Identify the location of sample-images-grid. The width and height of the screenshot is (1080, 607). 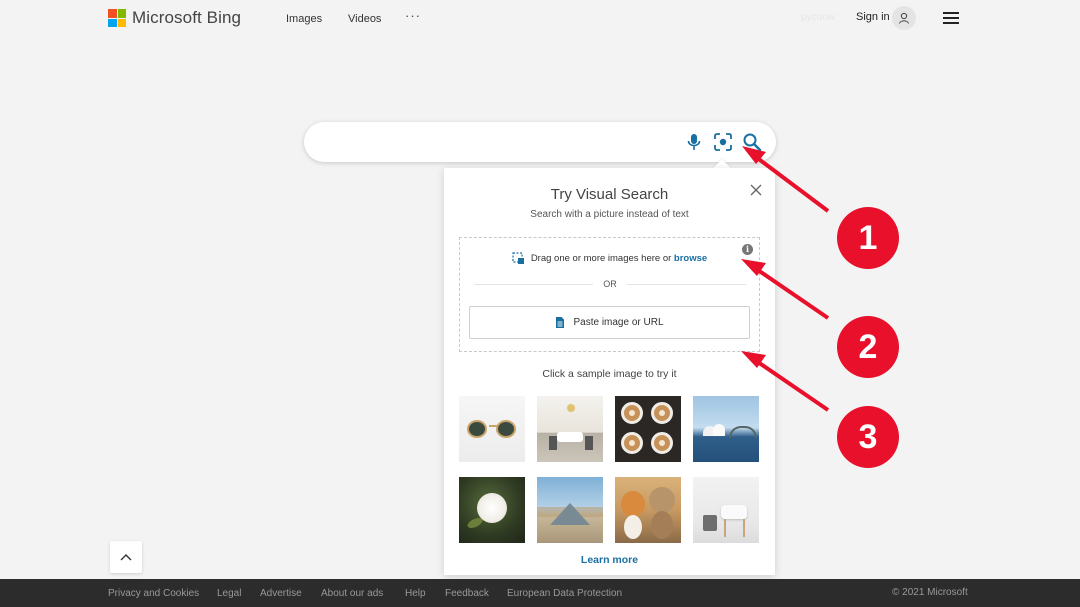
(609, 469).